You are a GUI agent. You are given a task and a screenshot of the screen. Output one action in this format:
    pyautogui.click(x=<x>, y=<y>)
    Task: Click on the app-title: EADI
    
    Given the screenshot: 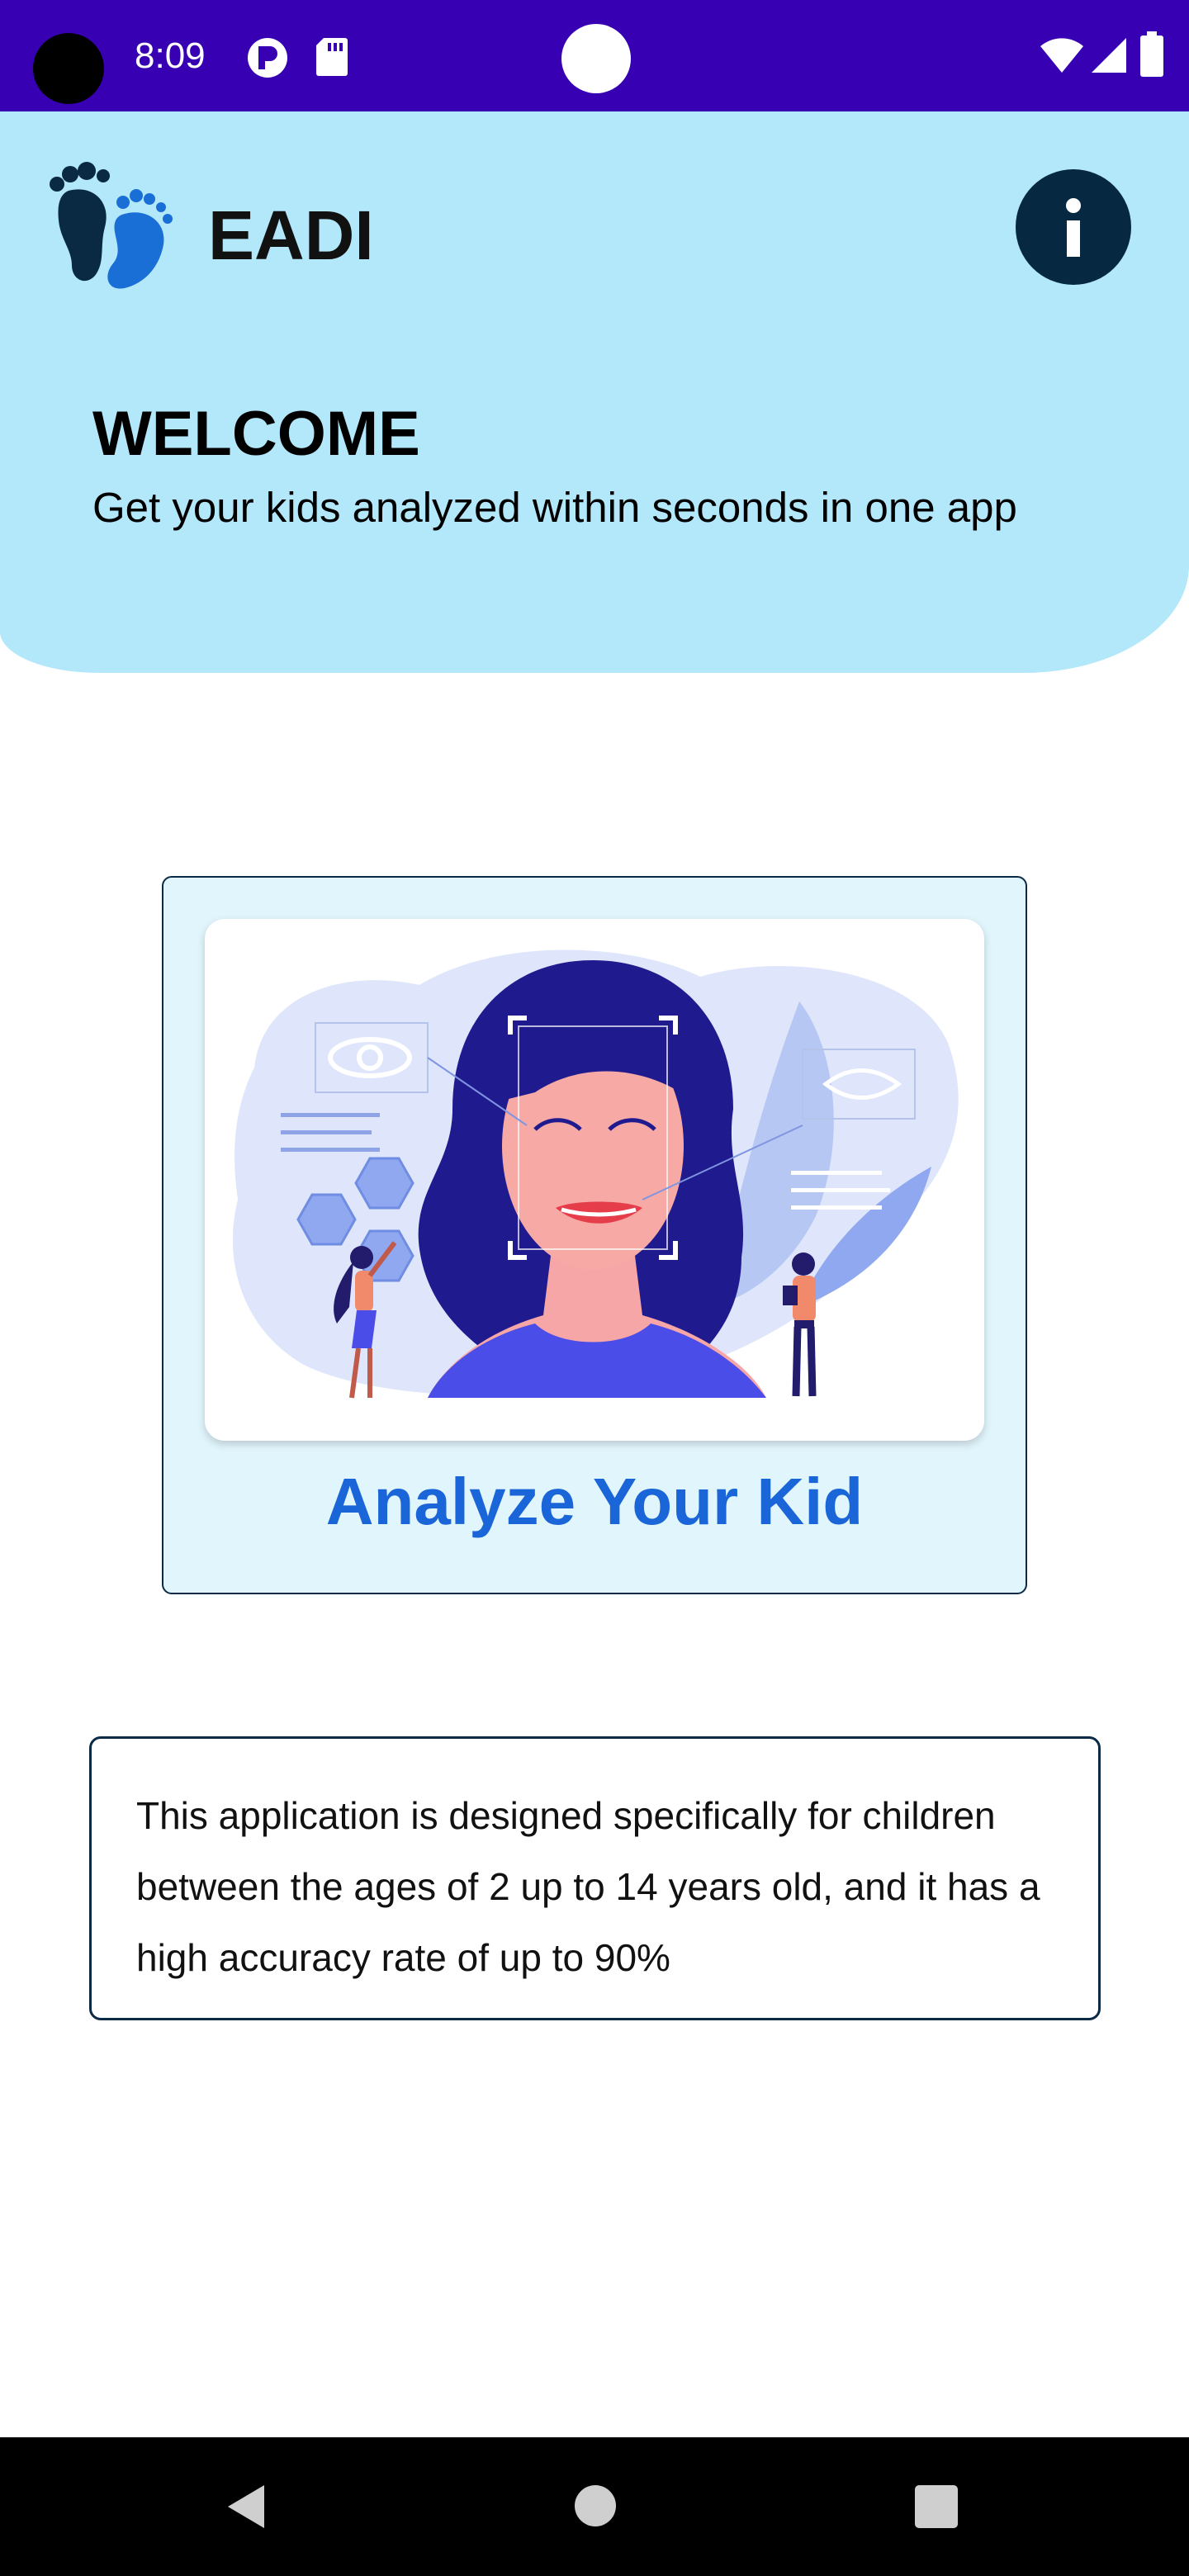 What is the action you would take?
    pyautogui.click(x=291, y=235)
    